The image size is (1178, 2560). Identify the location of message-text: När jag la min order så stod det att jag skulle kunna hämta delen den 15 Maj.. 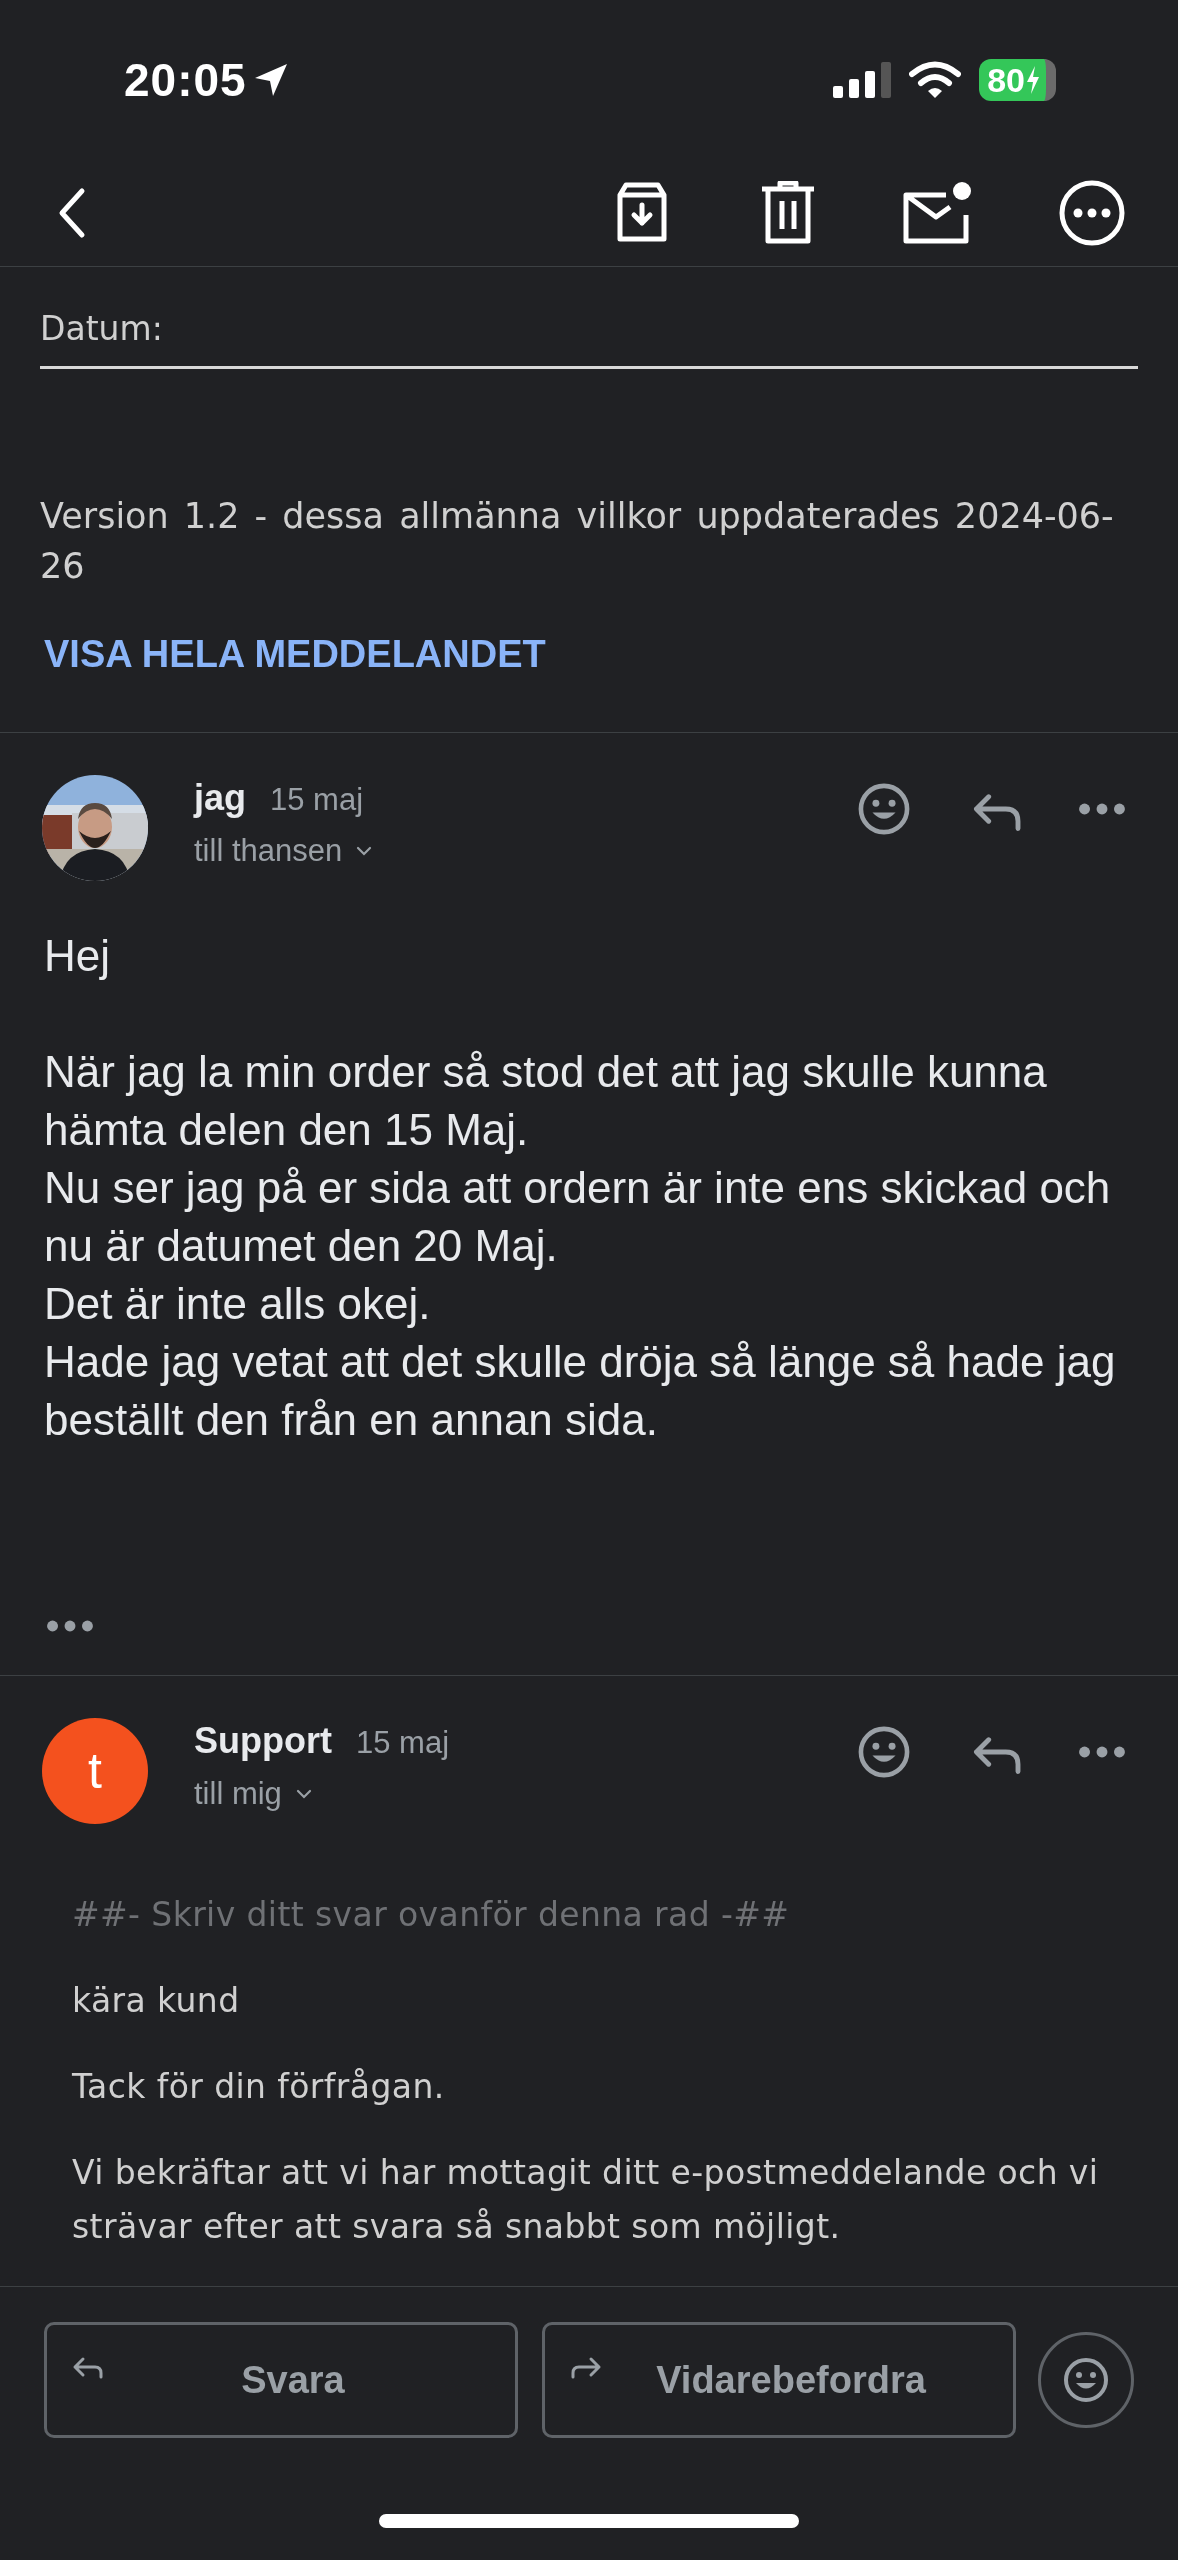
(546, 1101).